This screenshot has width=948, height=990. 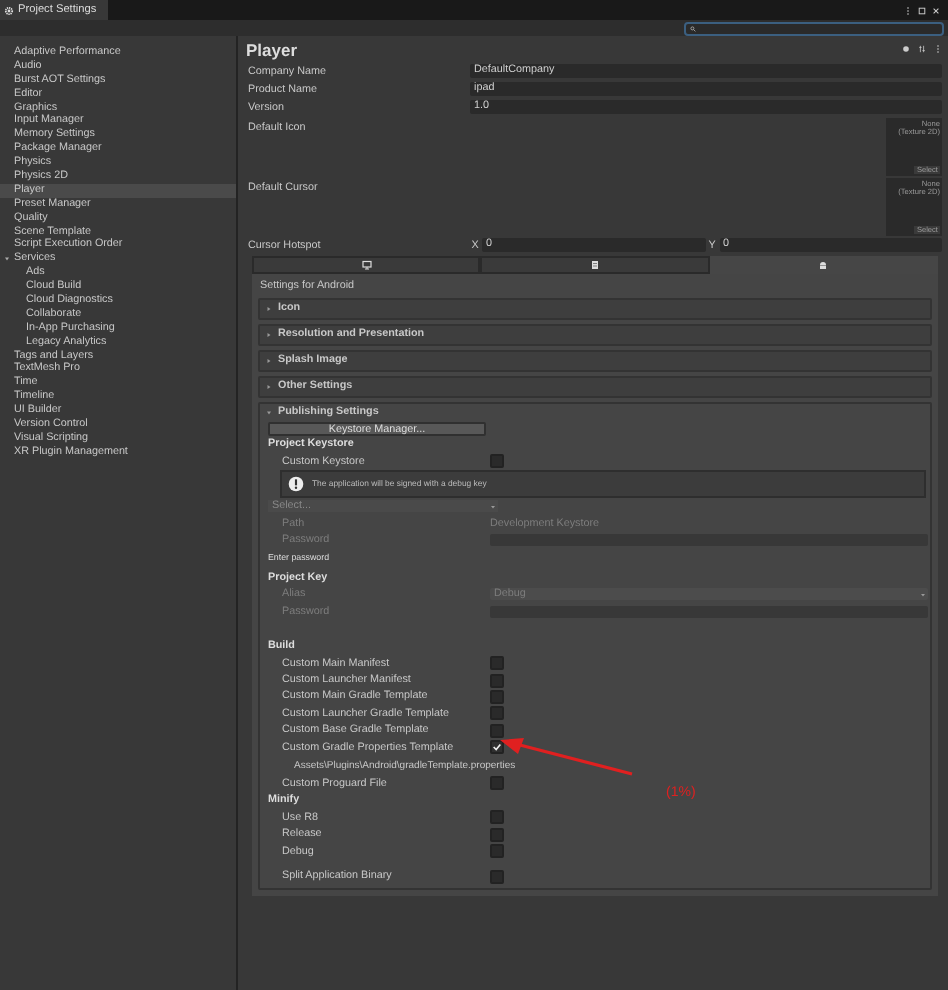 I want to click on search-icon, so click(x=693, y=28).